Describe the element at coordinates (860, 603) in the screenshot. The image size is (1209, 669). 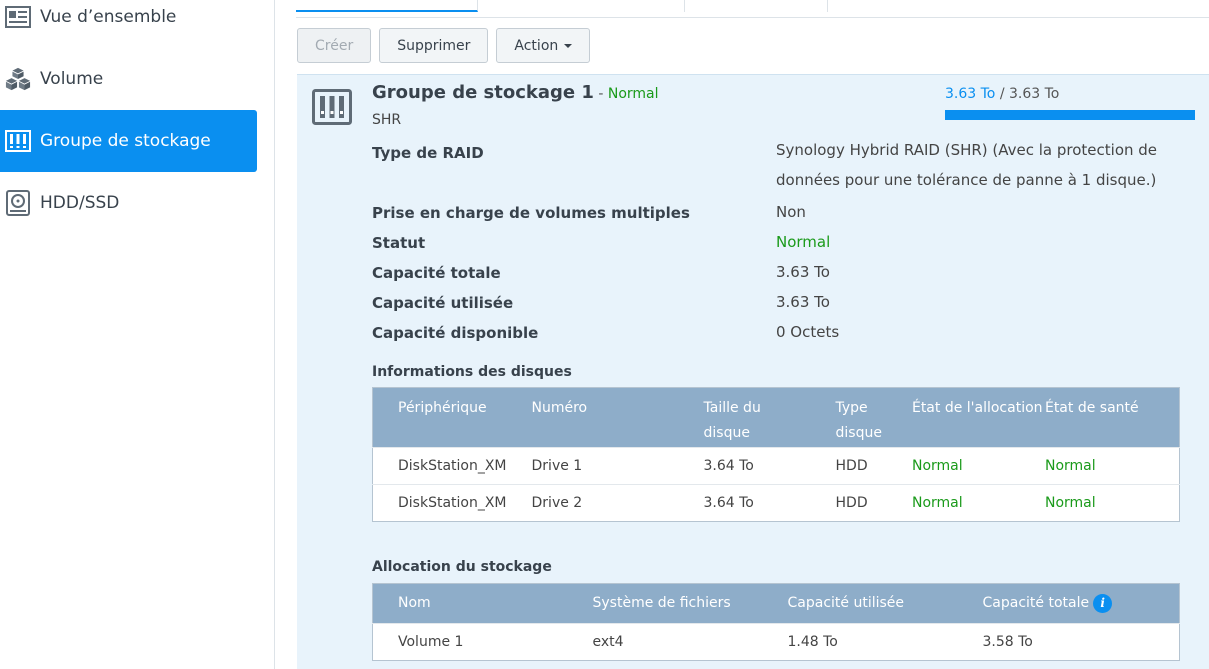
I see `column-header: Capacité utilisée` at that location.